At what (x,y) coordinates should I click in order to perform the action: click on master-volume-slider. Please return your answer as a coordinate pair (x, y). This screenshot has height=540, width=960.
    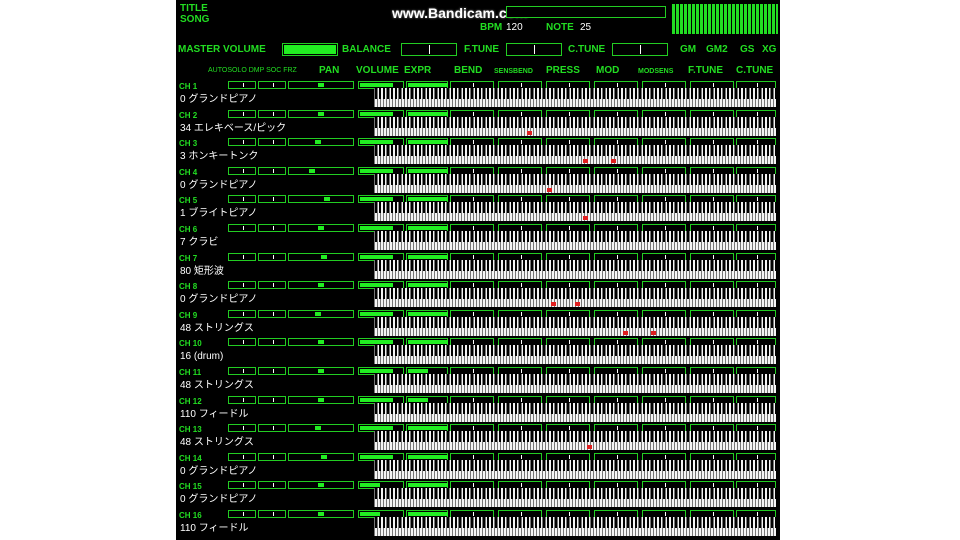
    Looking at the image, I should click on (310, 49).